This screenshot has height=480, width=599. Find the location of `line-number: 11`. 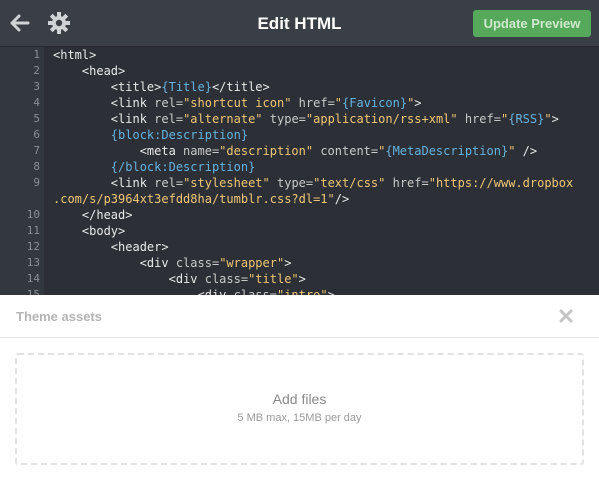

line-number: 11 is located at coordinates (33, 230).